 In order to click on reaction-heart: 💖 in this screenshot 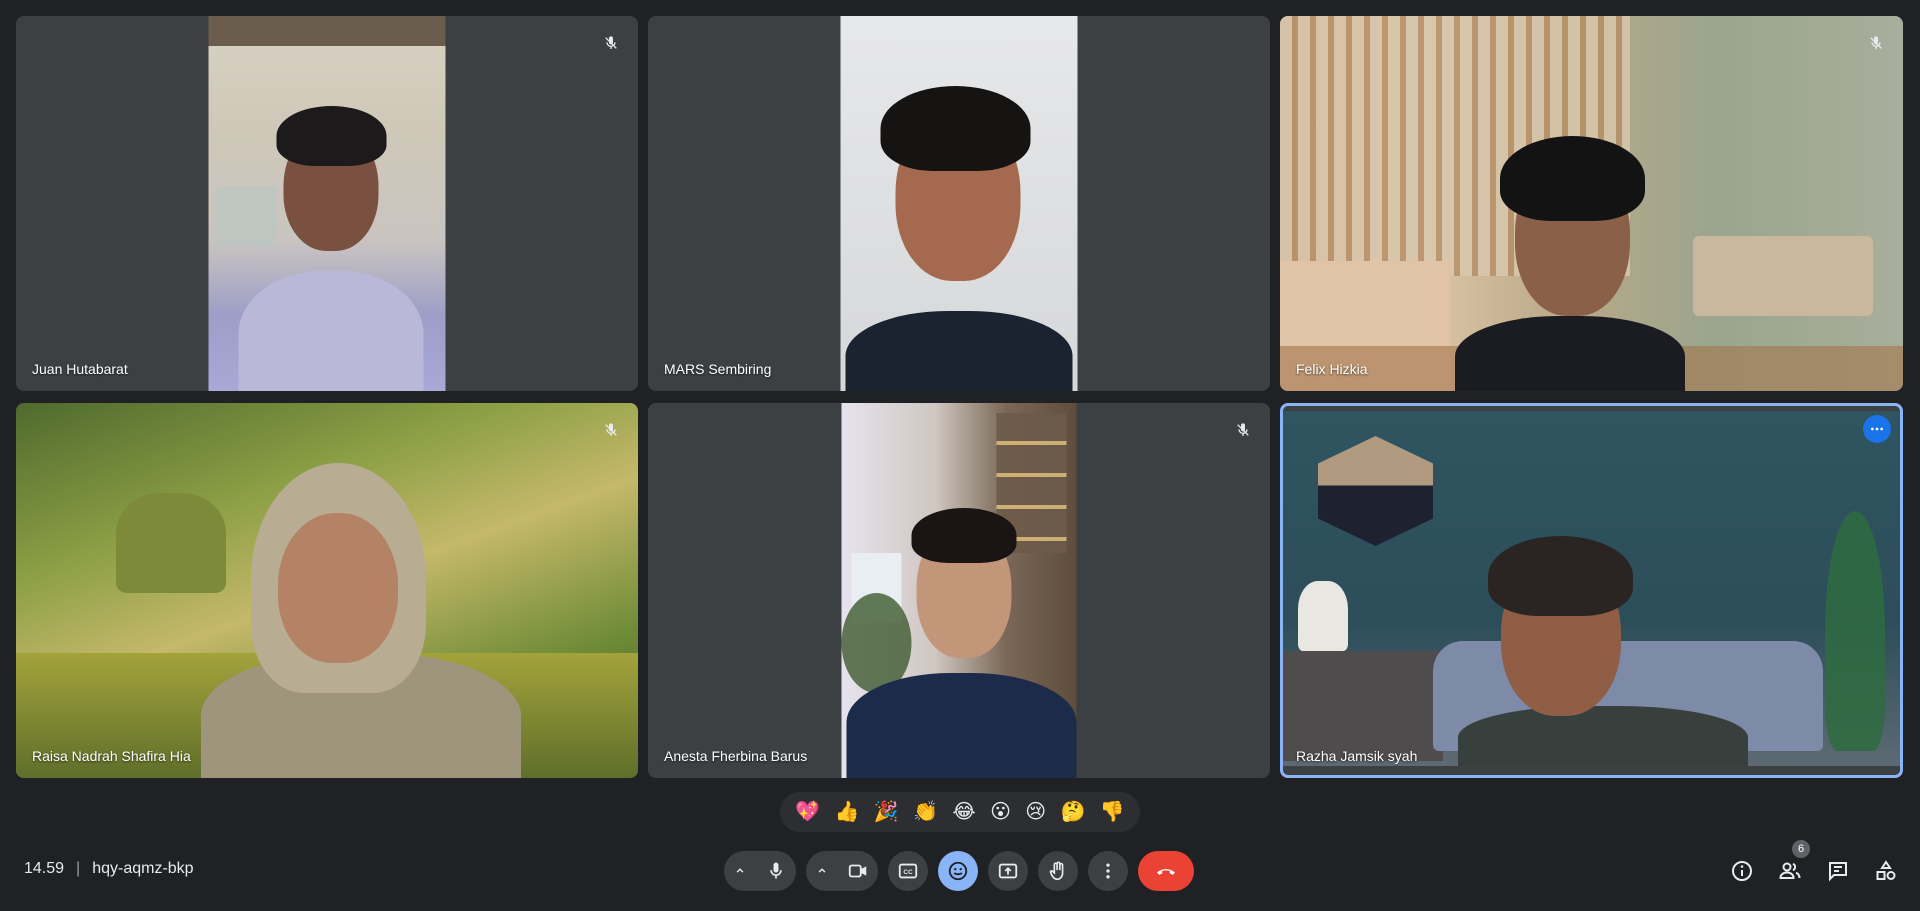, I will do `click(807, 812)`.